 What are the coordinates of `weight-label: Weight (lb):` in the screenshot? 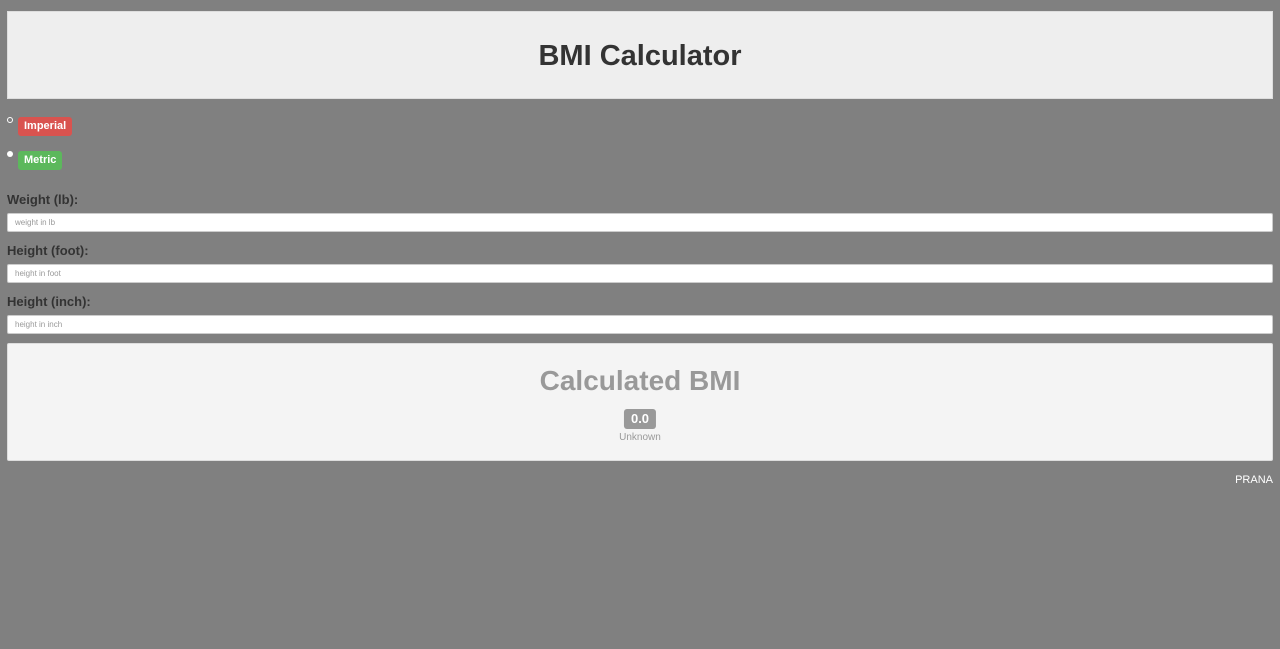 It's located at (43, 199).